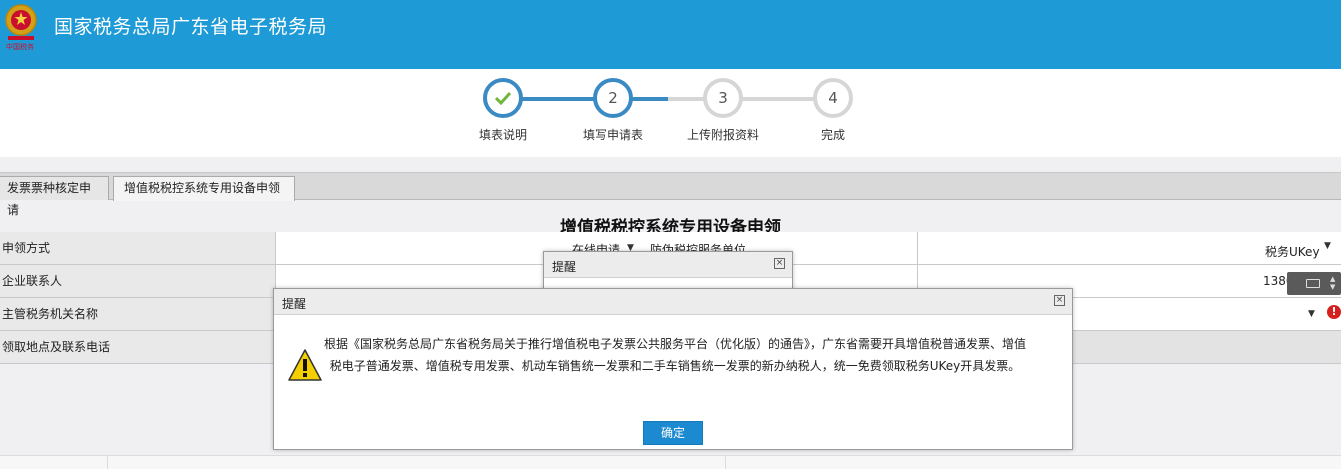  Describe the element at coordinates (502, 135) in the screenshot. I see `step-1-label: 填表说明` at that location.